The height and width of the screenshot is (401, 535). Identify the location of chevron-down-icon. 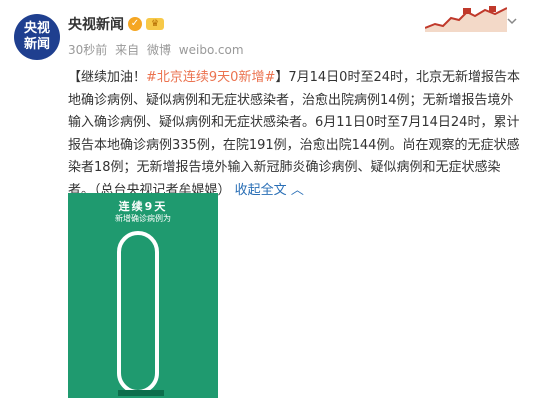
(512, 21).